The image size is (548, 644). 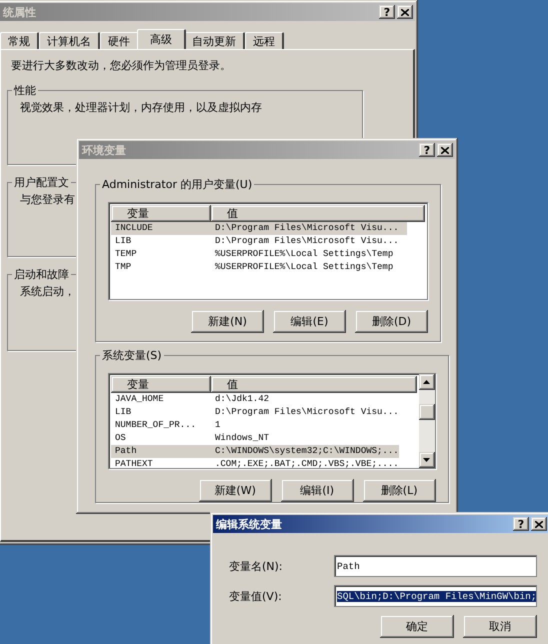 What do you see at coordinates (132, 355) in the screenshot?
I see `group-title: 系统变量(S)` at bounding box center [132, 355].